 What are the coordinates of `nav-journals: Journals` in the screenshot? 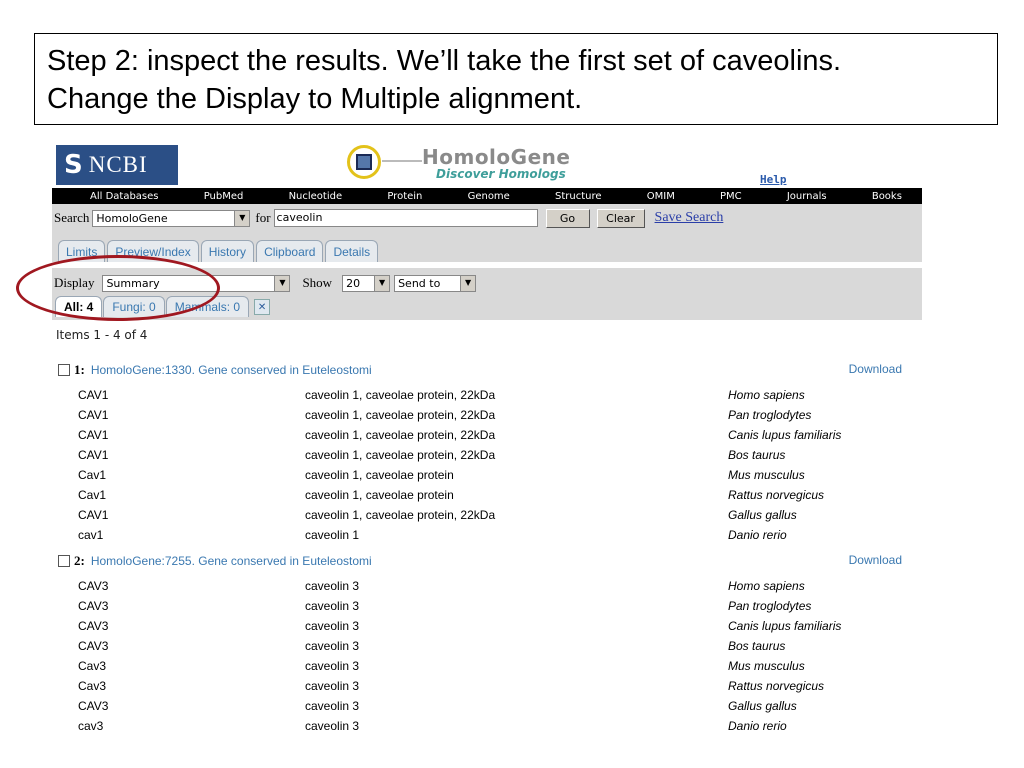 It's located at (807, 196).